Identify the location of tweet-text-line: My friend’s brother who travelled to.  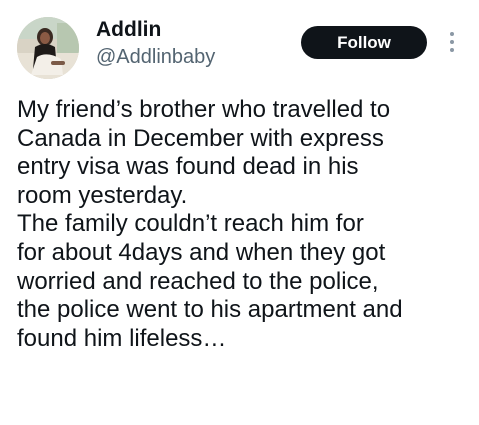
(204, 109).